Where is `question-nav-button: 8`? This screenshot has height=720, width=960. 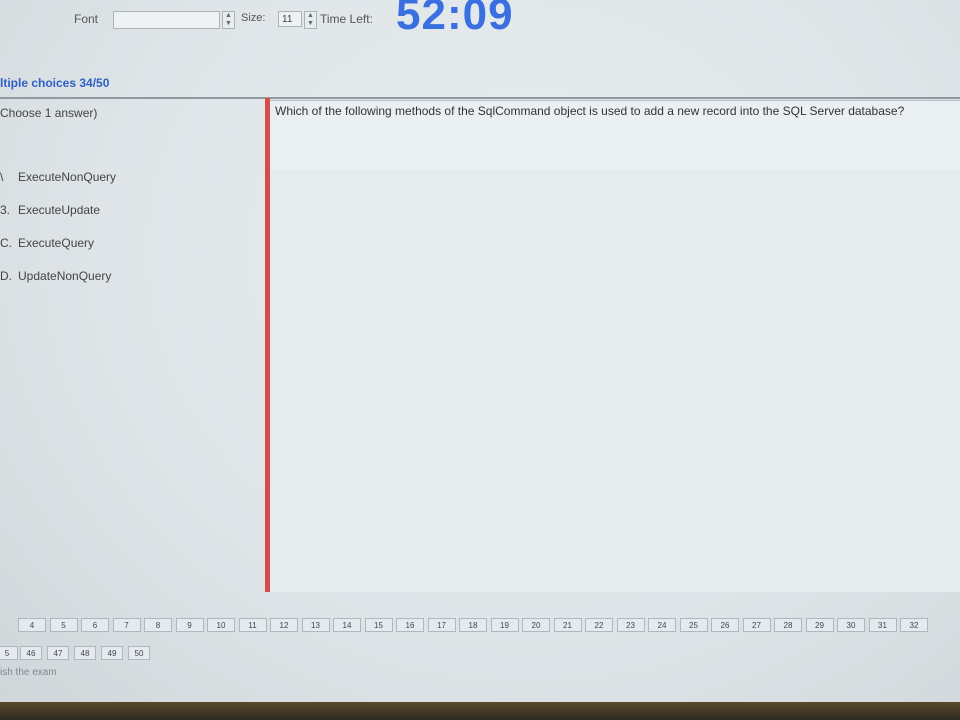 question-nav-button: 8 is located at coordinates (158, 625).